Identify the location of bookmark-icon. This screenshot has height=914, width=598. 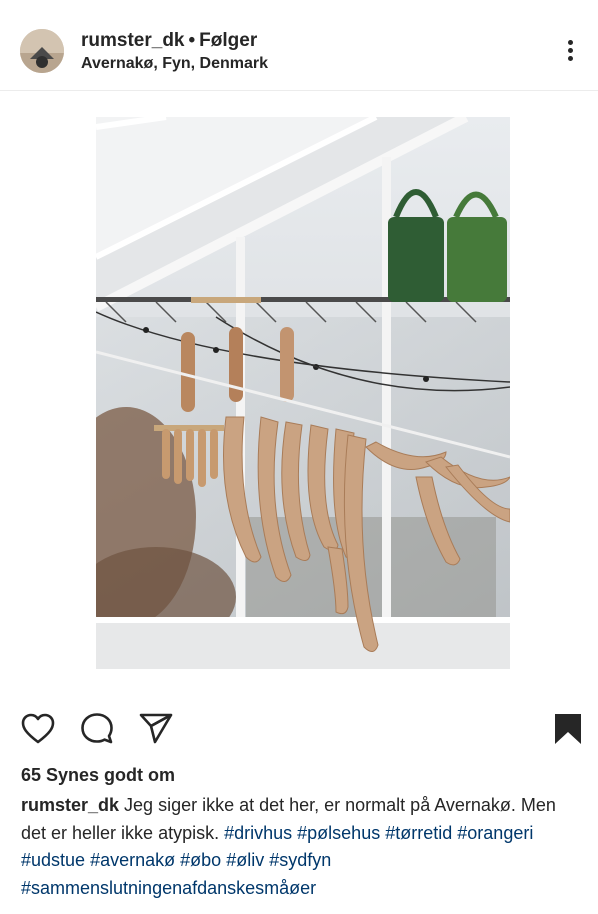
(568, 729).